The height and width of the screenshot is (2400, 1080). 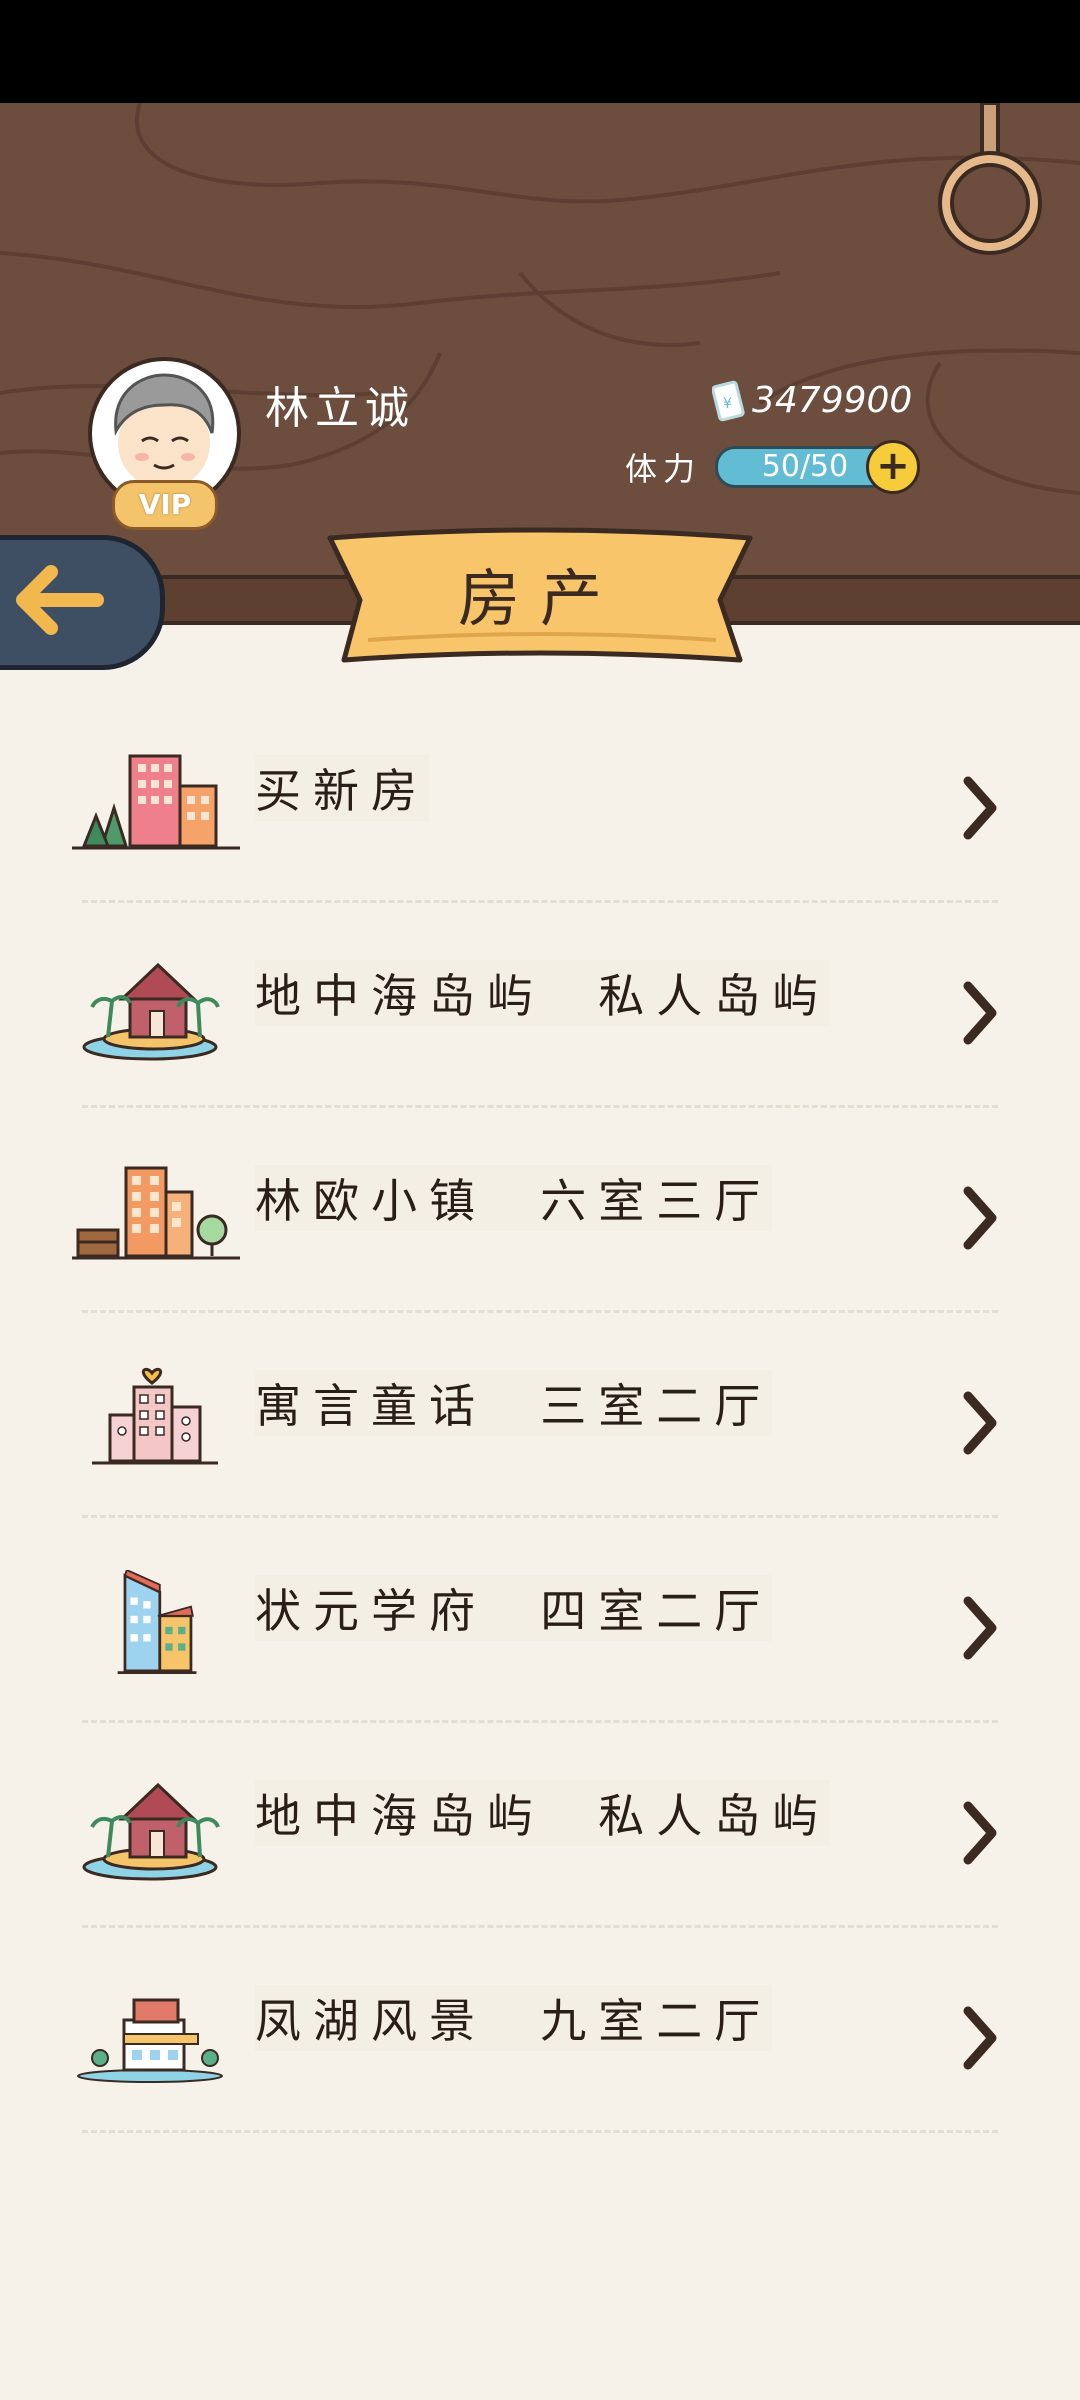 What do you see at coordinates (156, 1213) in the screenshot?
I see `town-building-icon` at bounding box center [156, 1213].